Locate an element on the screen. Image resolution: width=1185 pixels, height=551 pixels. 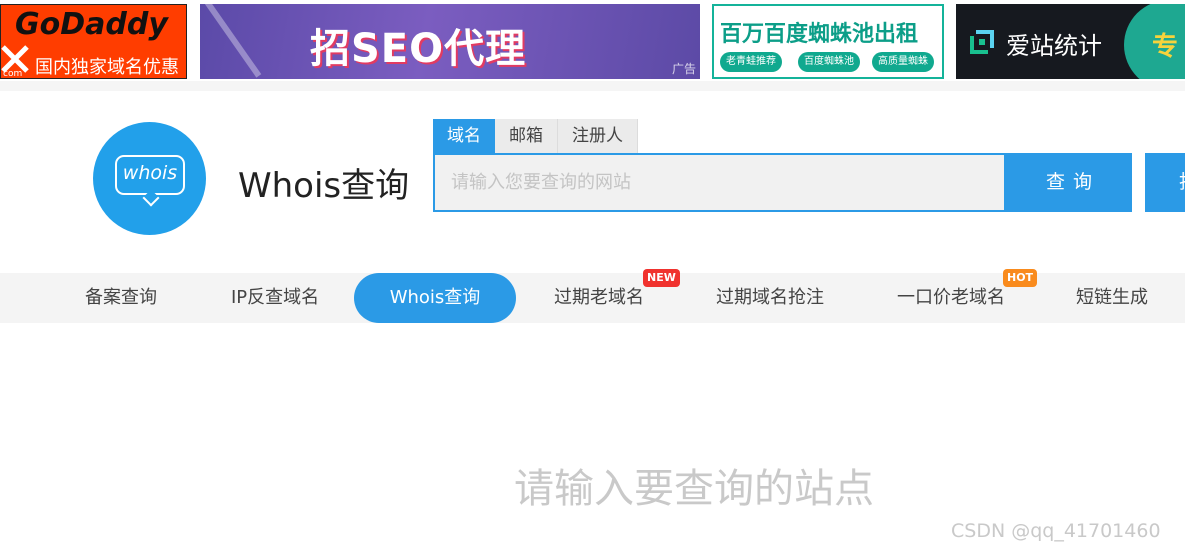
ad-label: 广告 is located at coordinates (683, 69).